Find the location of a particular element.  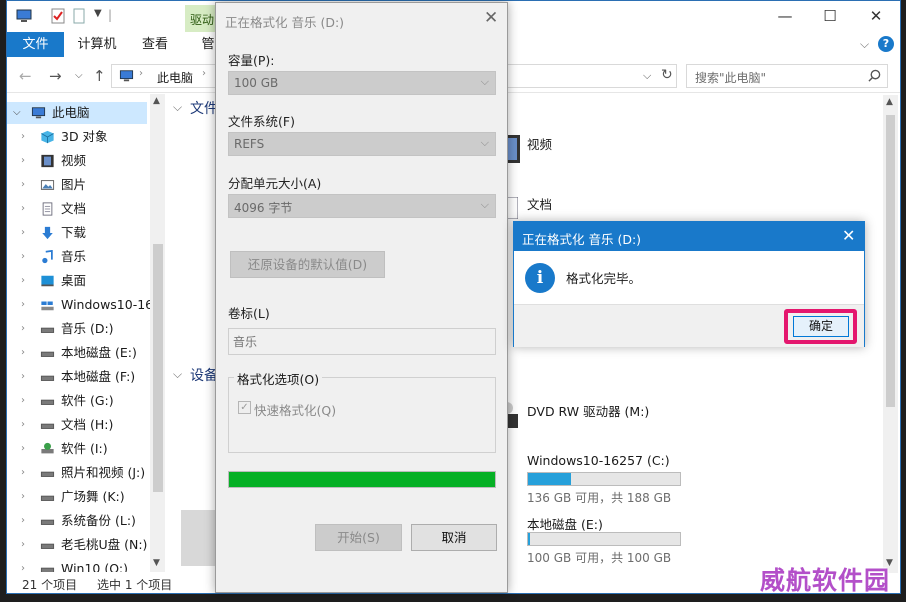

folder-item-documents: 文档 is located at coordinates (539, 203).